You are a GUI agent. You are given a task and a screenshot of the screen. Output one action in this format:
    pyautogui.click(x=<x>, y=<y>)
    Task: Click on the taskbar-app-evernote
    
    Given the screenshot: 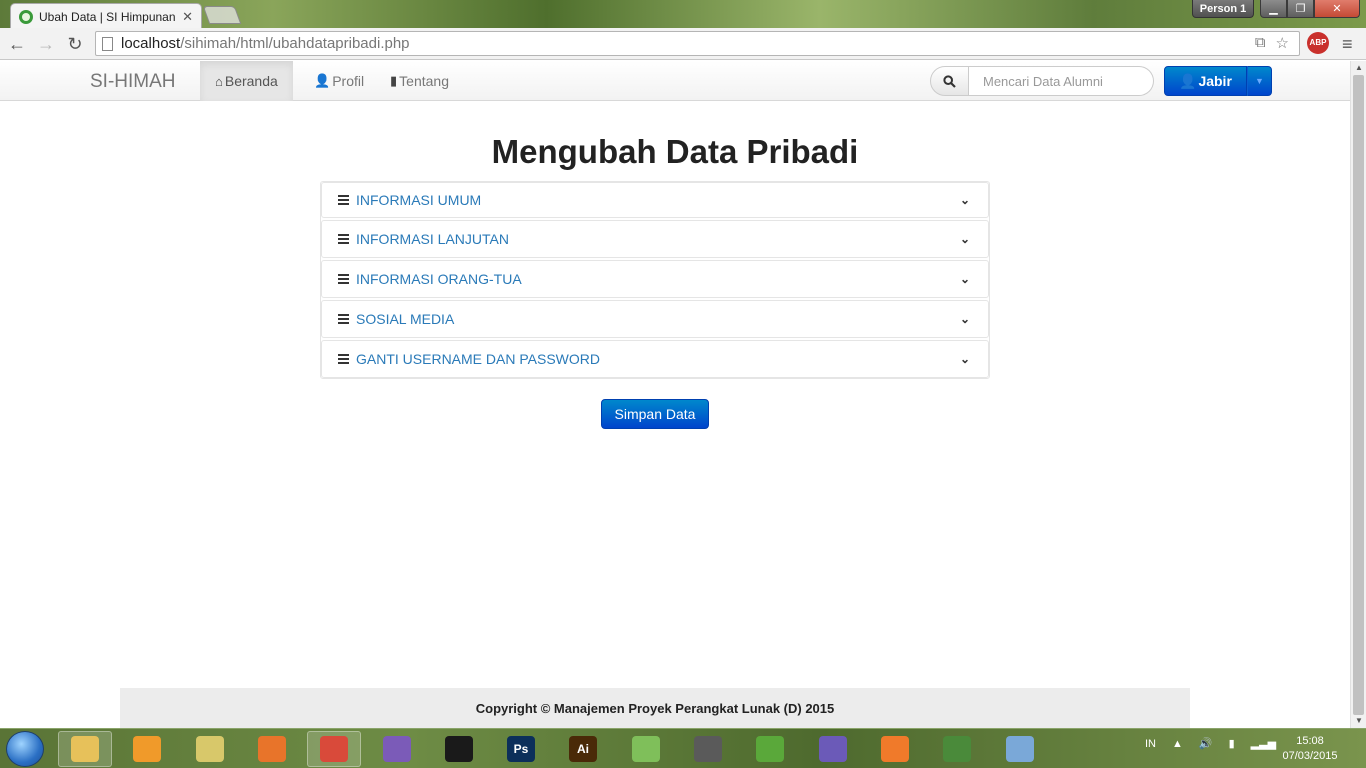 What is the action you would take?
    pyautogui.click(x=770, y=749)
    